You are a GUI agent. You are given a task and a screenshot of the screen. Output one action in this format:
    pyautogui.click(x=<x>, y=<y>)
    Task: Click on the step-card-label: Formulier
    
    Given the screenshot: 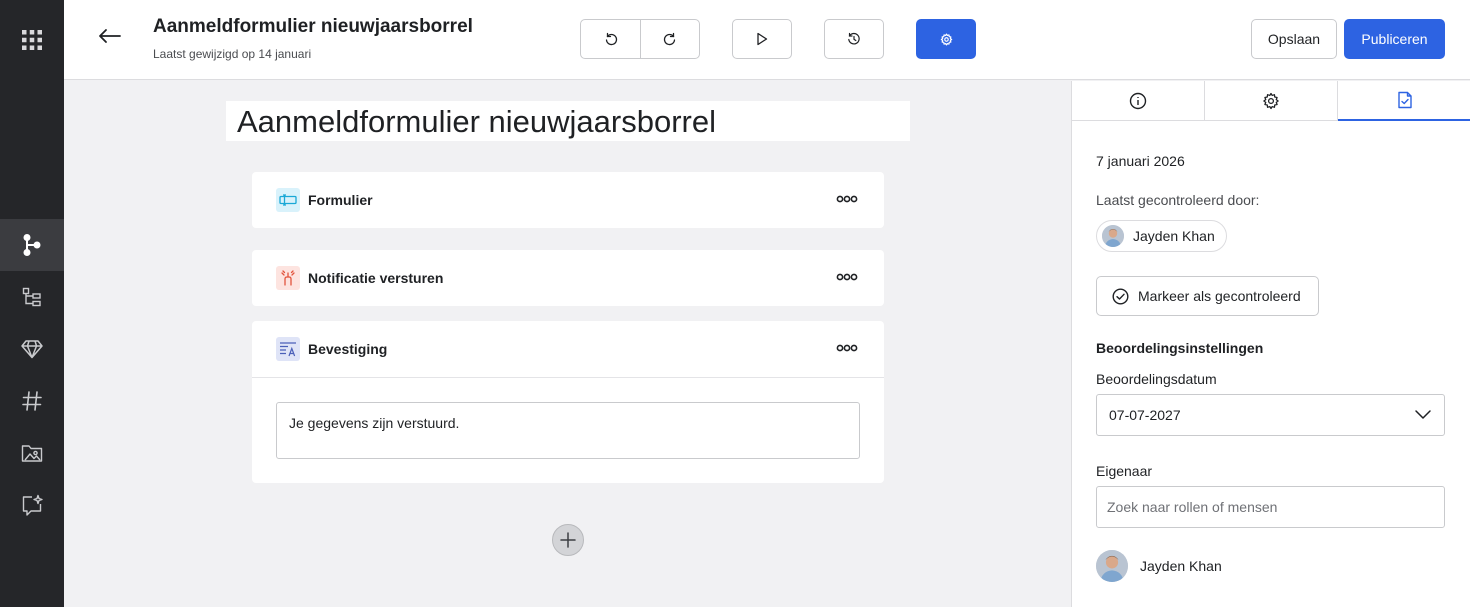 What is the action you would take?
    pyautogui.click(x=340, y=200)
    